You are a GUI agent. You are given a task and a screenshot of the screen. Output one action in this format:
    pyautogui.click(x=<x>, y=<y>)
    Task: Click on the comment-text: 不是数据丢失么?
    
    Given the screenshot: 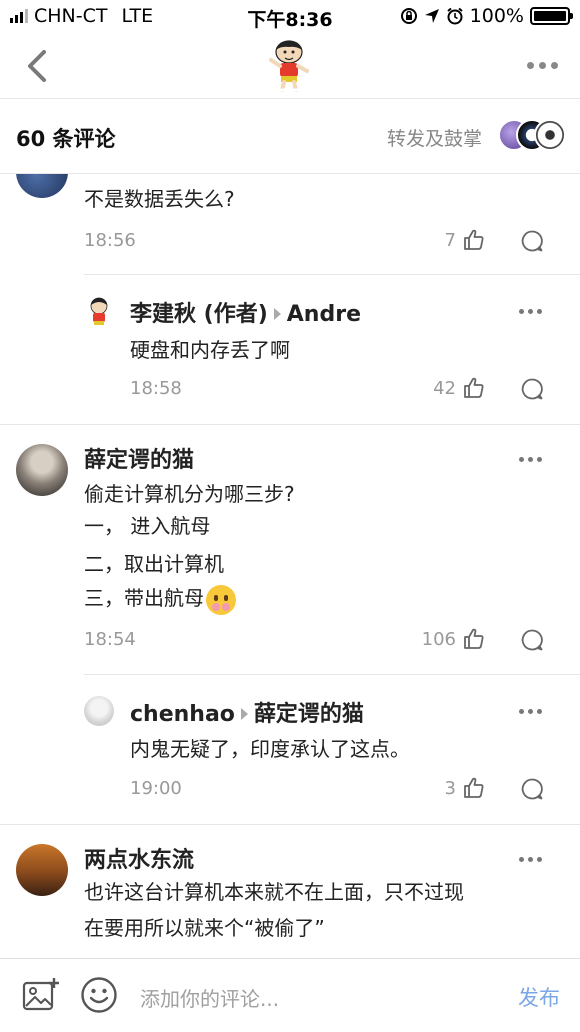 What is the action you would take?
    pyautogui.click(x=159, y=199)
    